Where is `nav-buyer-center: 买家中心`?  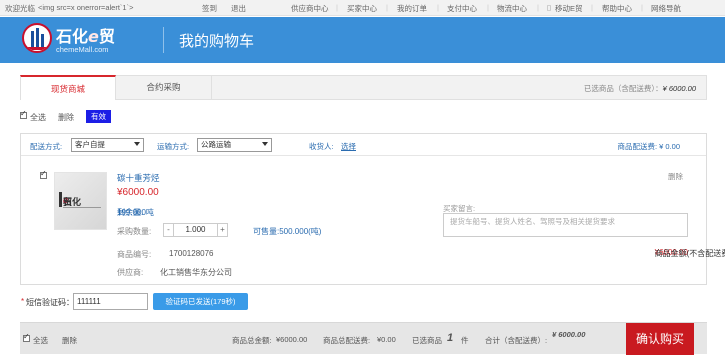 nav-buyer-center: 买家中心 is located at coordinates (362, 8).